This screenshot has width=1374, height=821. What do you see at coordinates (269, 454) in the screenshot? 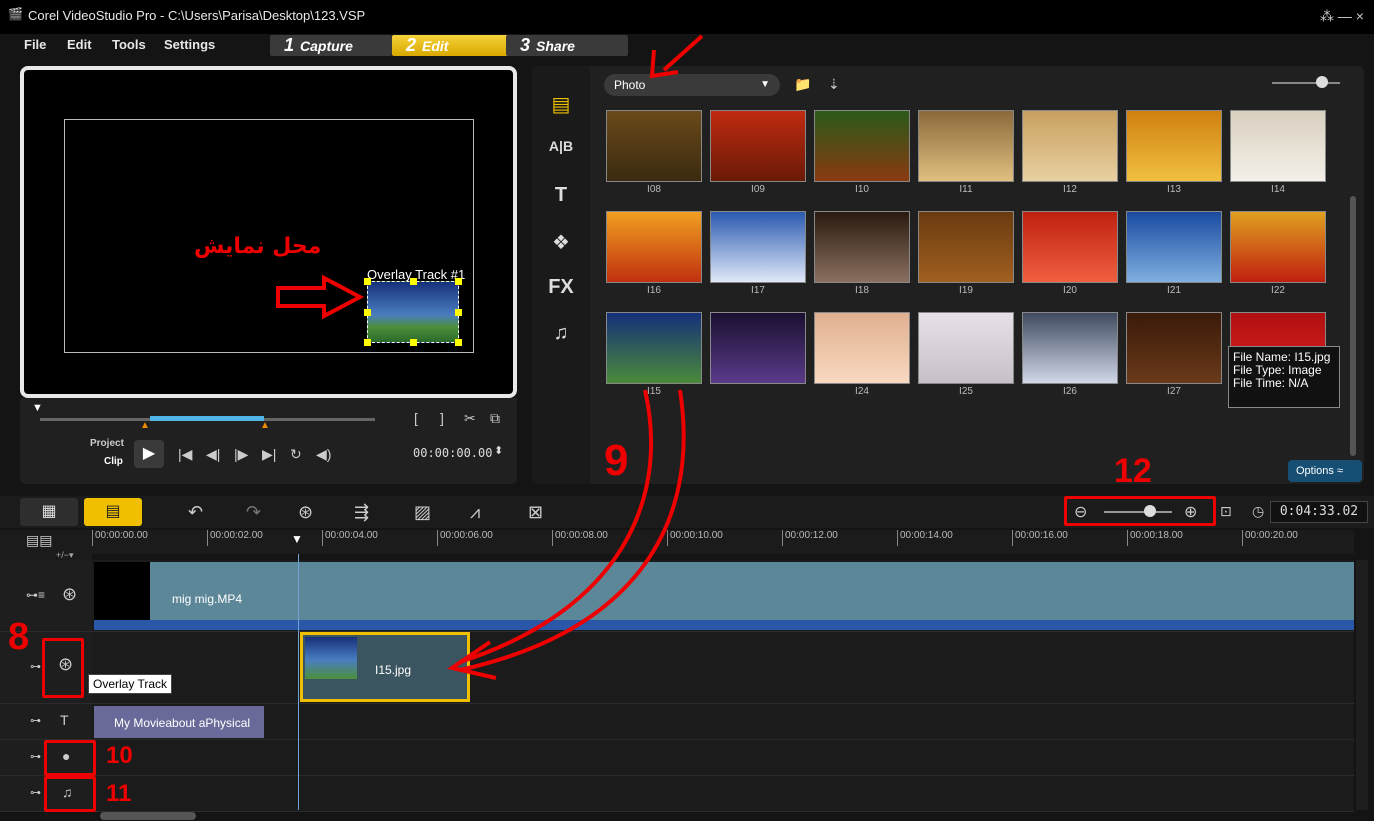
I see `end-icon: ▶|` at bounding box center [269, 454].